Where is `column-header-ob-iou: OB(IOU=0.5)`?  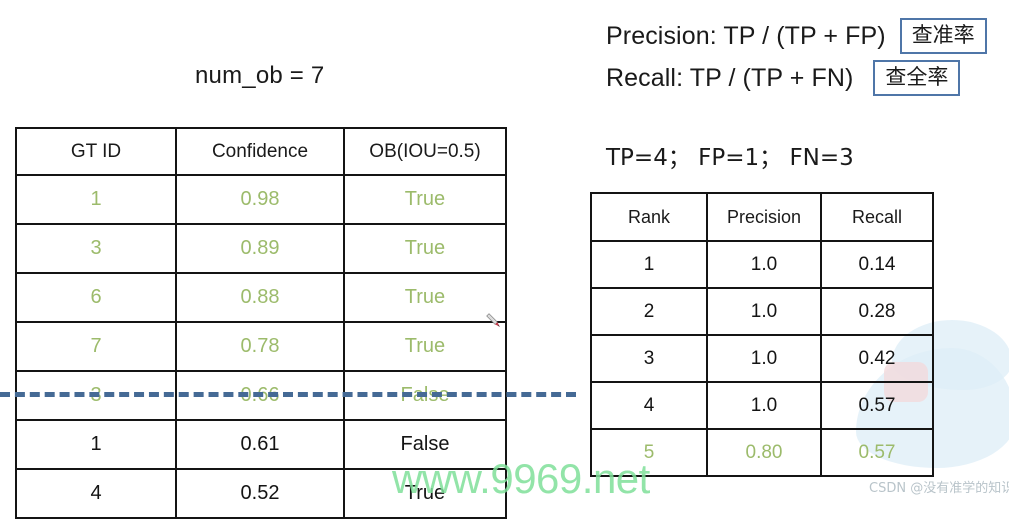
column-header-ob-iou: OB(IOU=0.5) is located at coordinates (425, 151).